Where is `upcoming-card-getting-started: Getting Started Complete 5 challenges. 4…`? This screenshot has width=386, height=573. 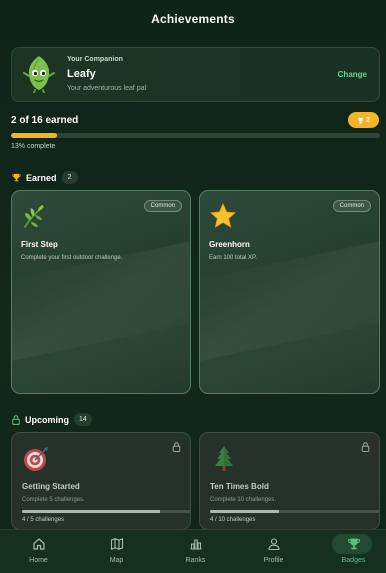 upcoming-card-getting-started: Getting Started Complete 5 challenges. 4… is located at coordinates (101, 481).